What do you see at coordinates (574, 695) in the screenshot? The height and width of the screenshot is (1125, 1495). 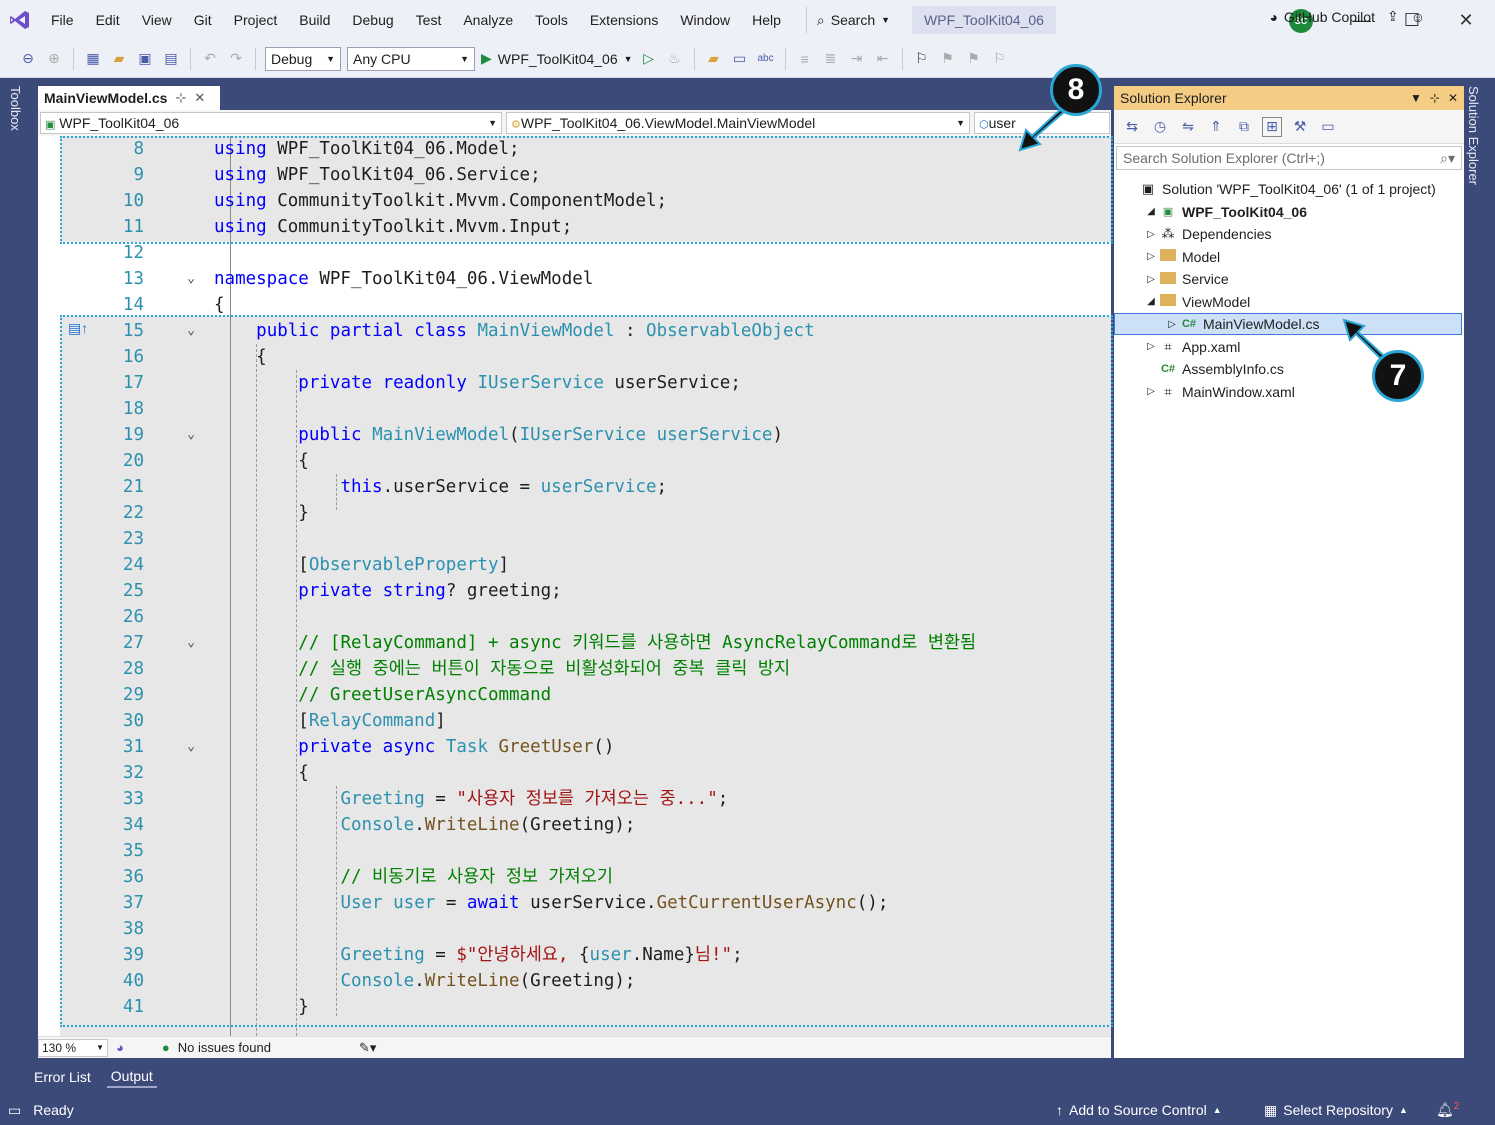 I see `code-line: 29 // GreetUserAsyncCommand` at bounding box center [574, 695].